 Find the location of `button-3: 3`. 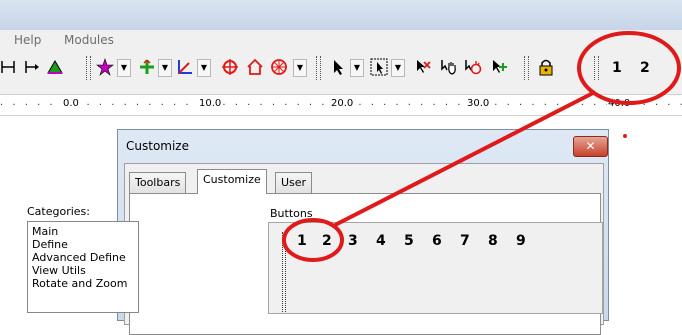

button-3: 3 is located at coordinates (353, 241).